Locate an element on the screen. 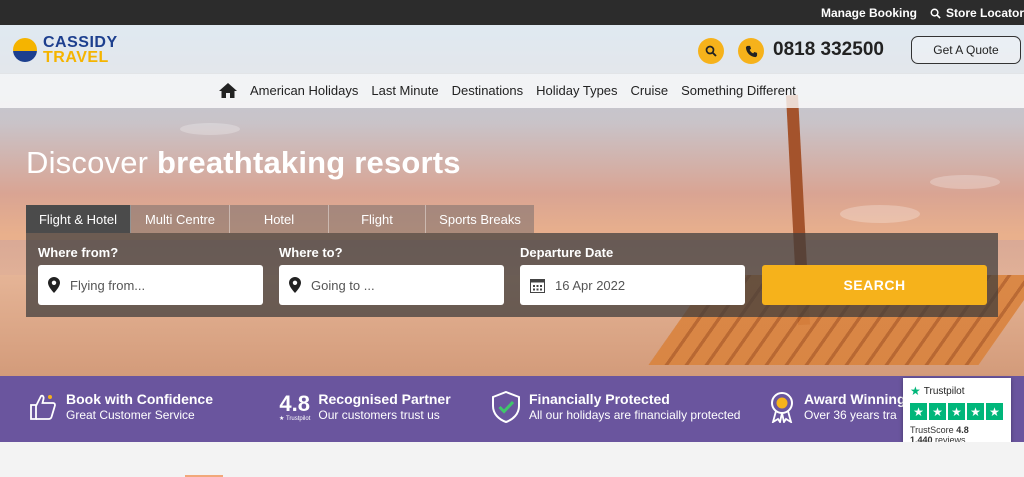 This screenshot has width=1024, height=477. hero-headline: Discover breathtaking resorts is located at coordinates (243, 163).